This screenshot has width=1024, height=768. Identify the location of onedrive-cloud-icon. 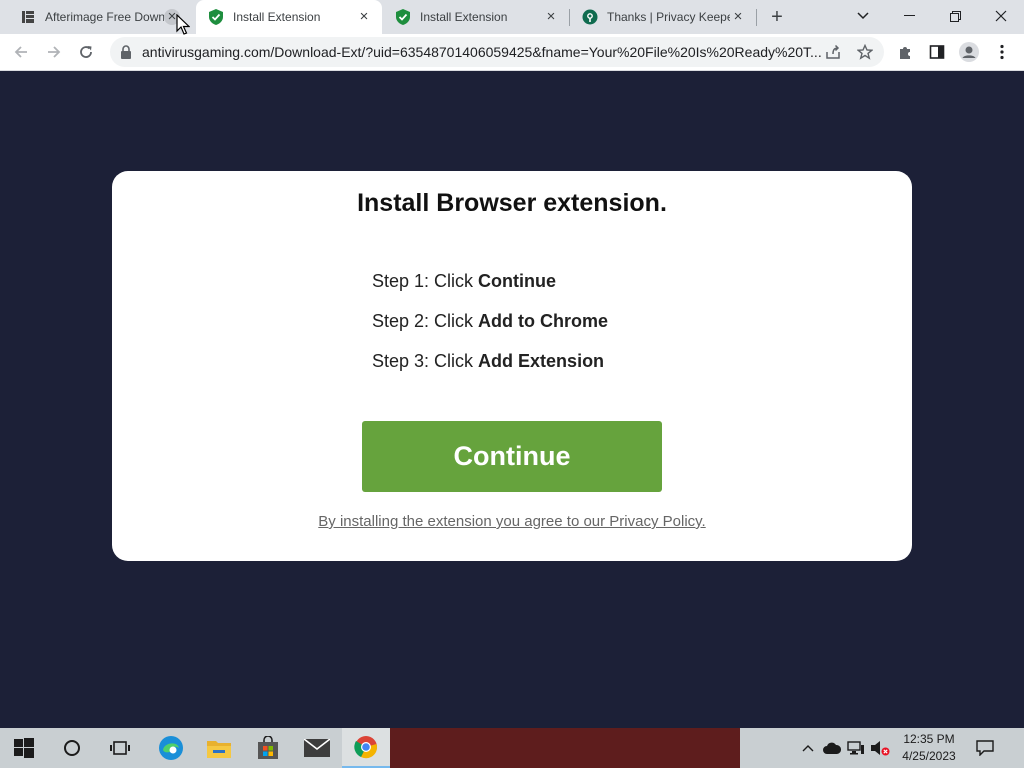
(832, 748).